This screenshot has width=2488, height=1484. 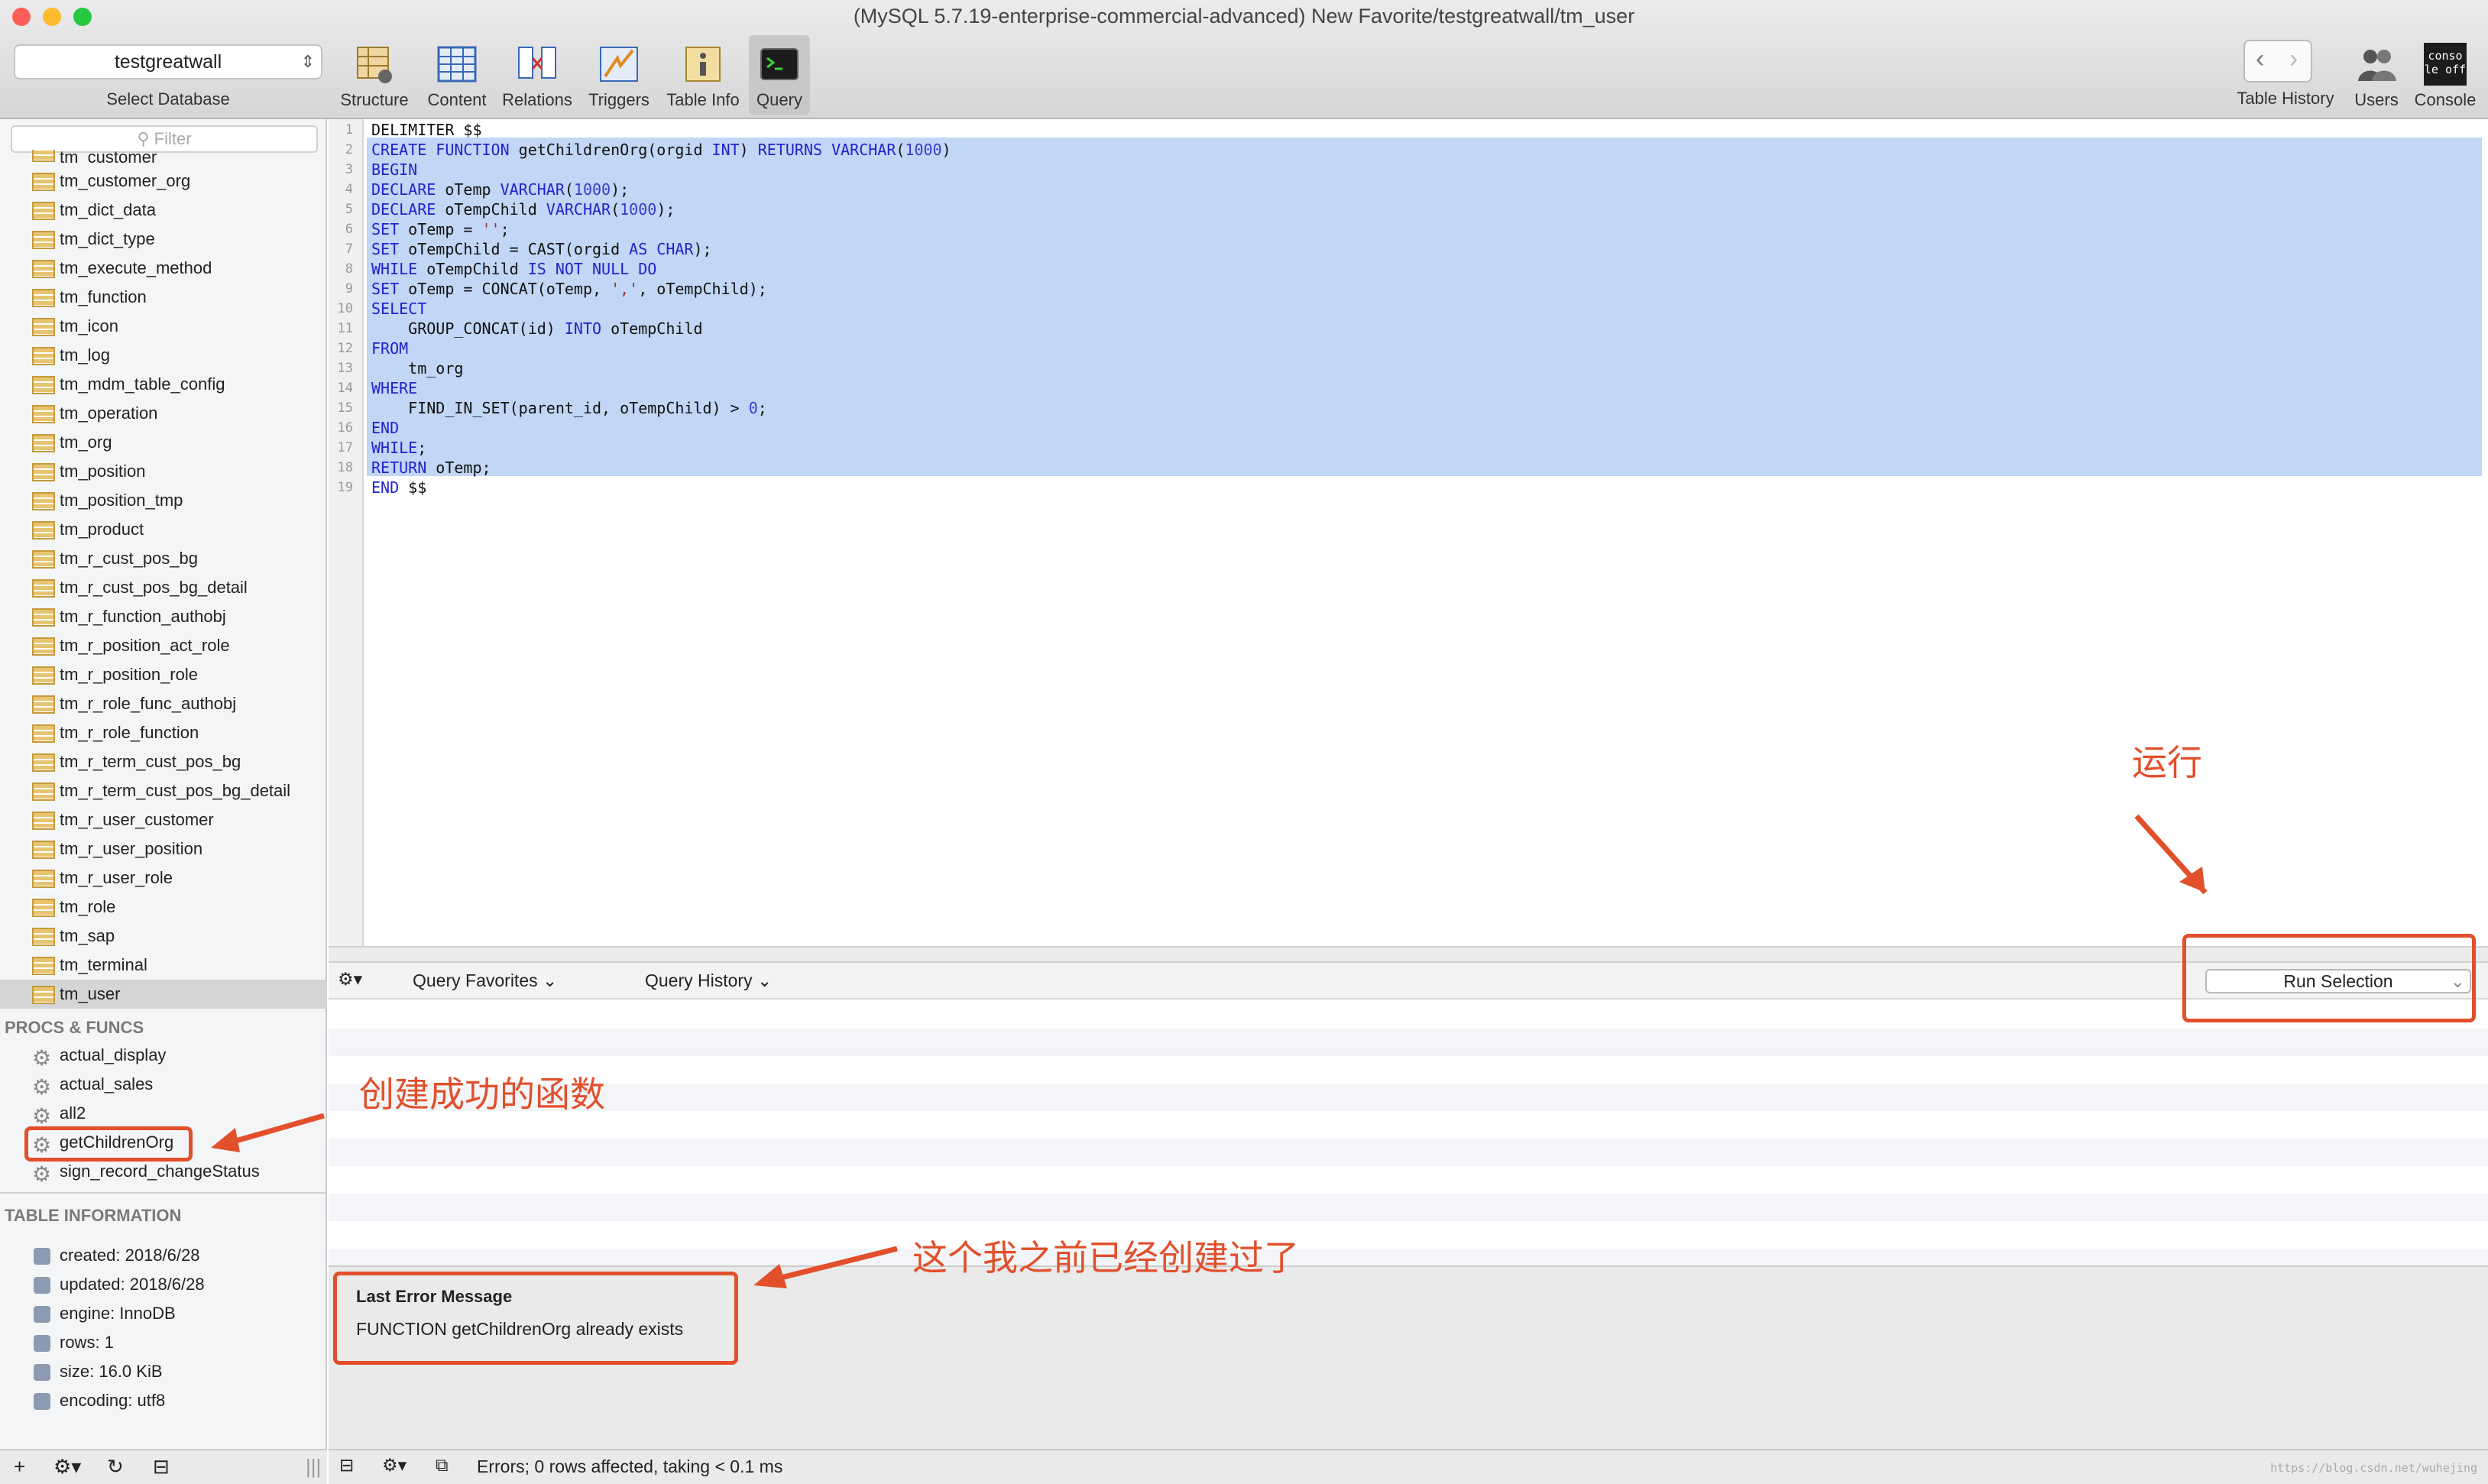 I want to click on proc-item: ⚙ all2, so click(x=43, y=1114).